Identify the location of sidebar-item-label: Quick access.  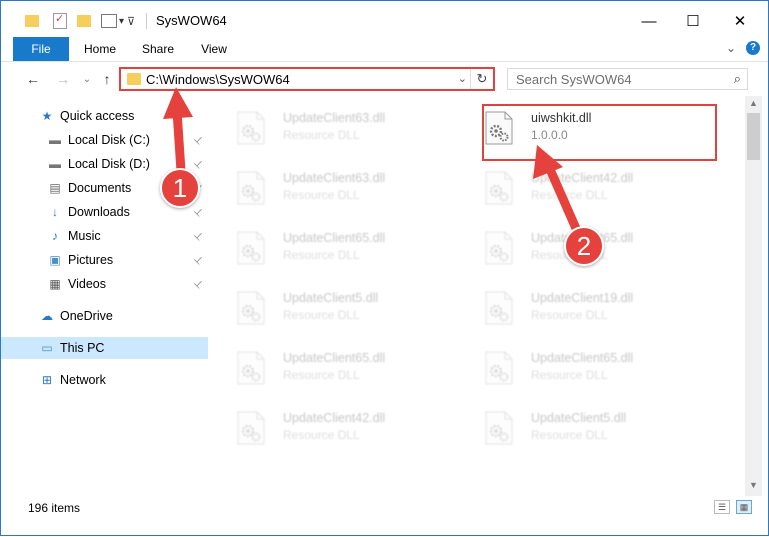
(97, 116).